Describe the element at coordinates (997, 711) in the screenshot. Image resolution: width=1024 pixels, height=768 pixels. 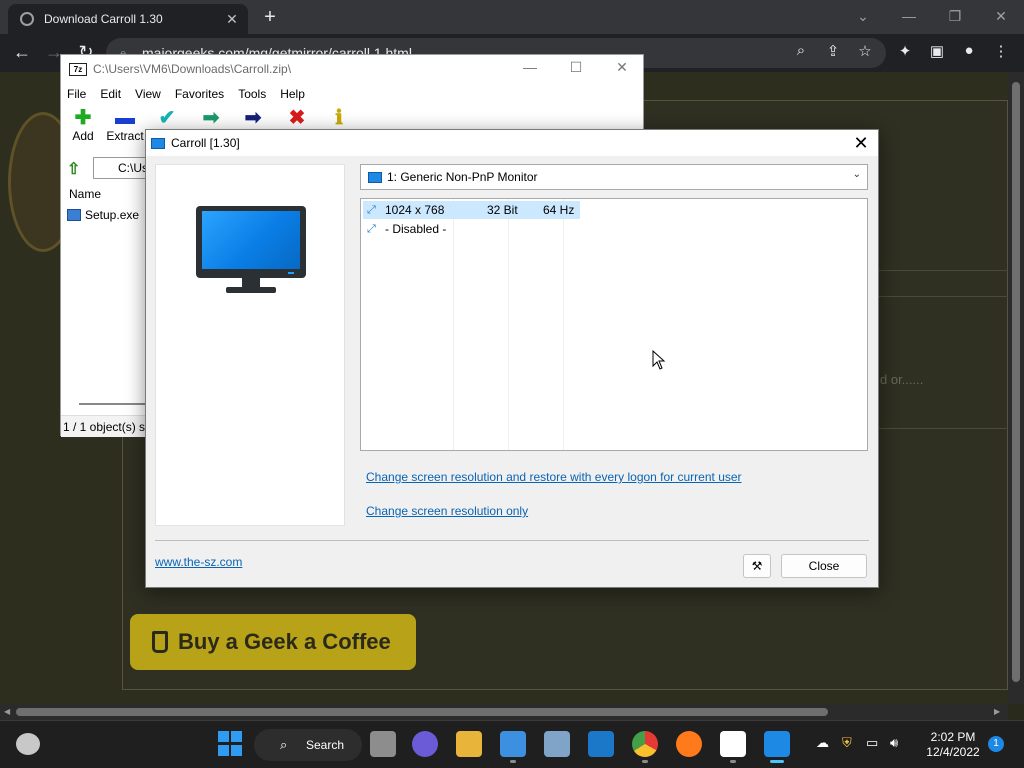
I see `scroll-right-icon: ▶` at that location.